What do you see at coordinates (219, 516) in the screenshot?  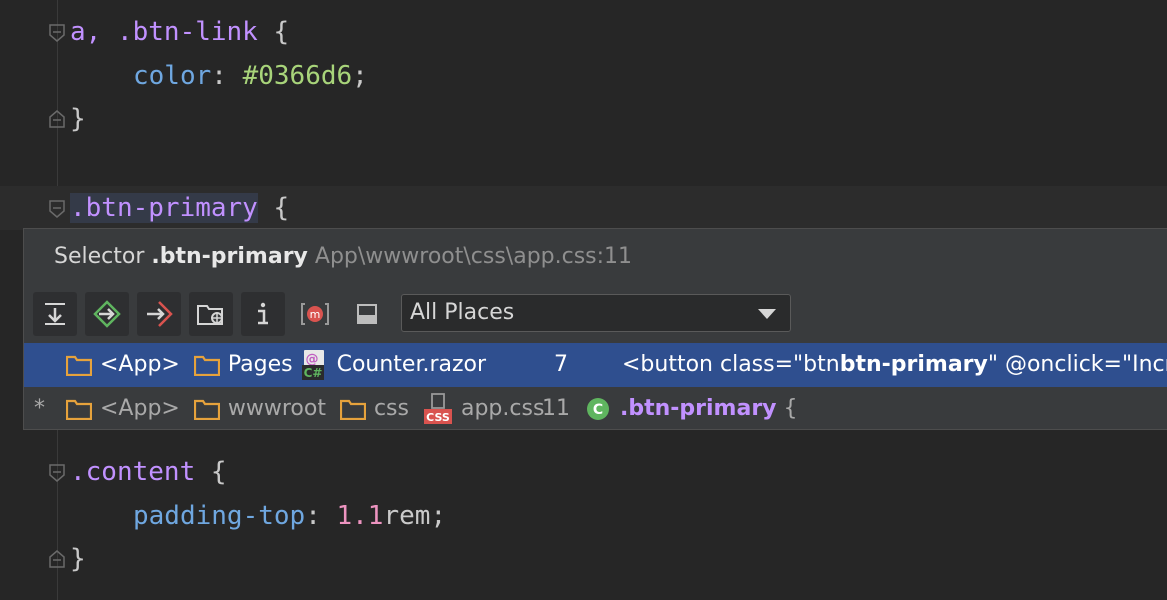 I see `css-property: padding-top` at bounding box center [219, 516].